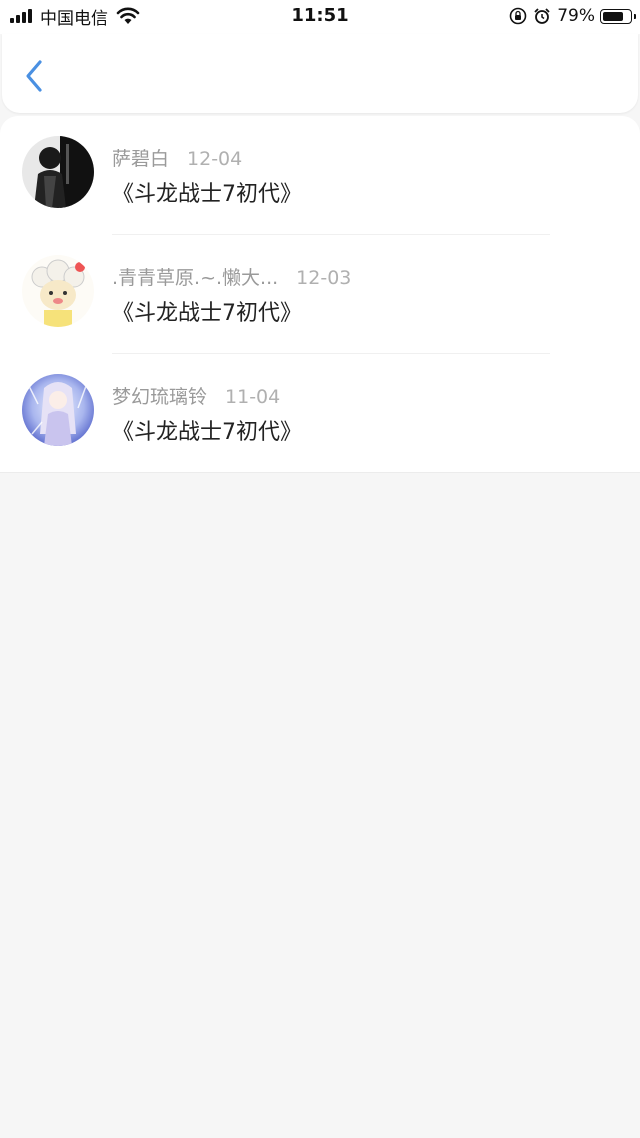 The width and height of the screenshot is (640, 1138). I want to click on post-date: 12-03, so click(324, 278).